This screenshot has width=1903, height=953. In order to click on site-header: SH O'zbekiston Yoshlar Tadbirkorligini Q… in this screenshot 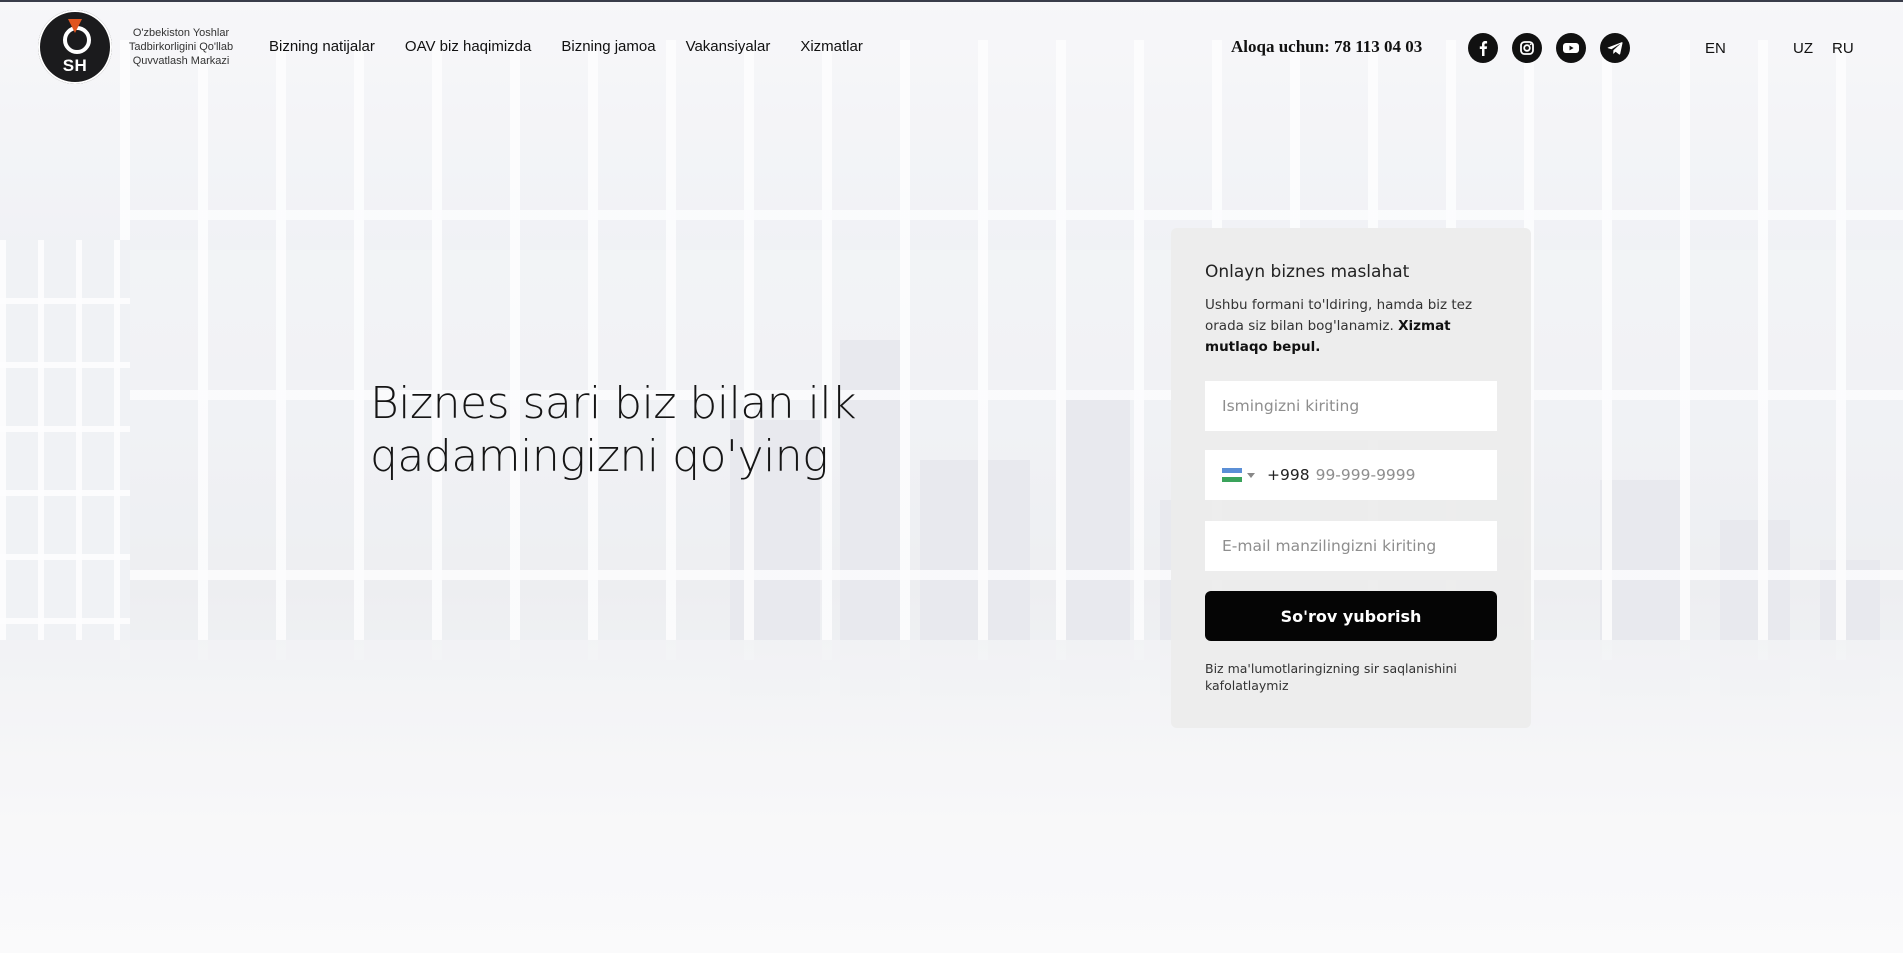, I will do `click(951, 48)`.